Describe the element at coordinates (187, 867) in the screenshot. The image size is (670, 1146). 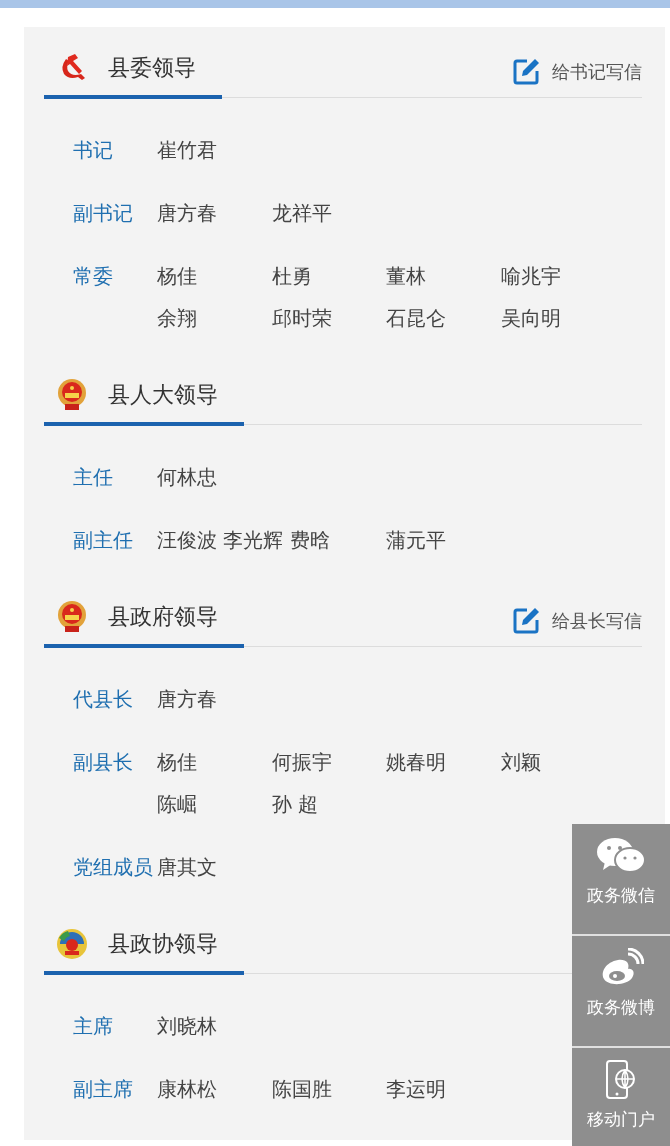
I see `leader-name: 唐其文` at that location.